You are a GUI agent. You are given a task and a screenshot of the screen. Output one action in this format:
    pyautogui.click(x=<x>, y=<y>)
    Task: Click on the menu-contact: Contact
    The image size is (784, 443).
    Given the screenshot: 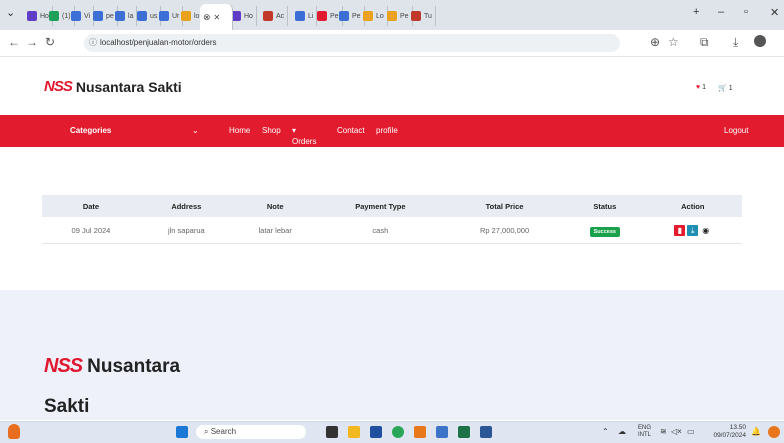 What is the action you would take?
    pyautogui.click(x=351, y=130)
    